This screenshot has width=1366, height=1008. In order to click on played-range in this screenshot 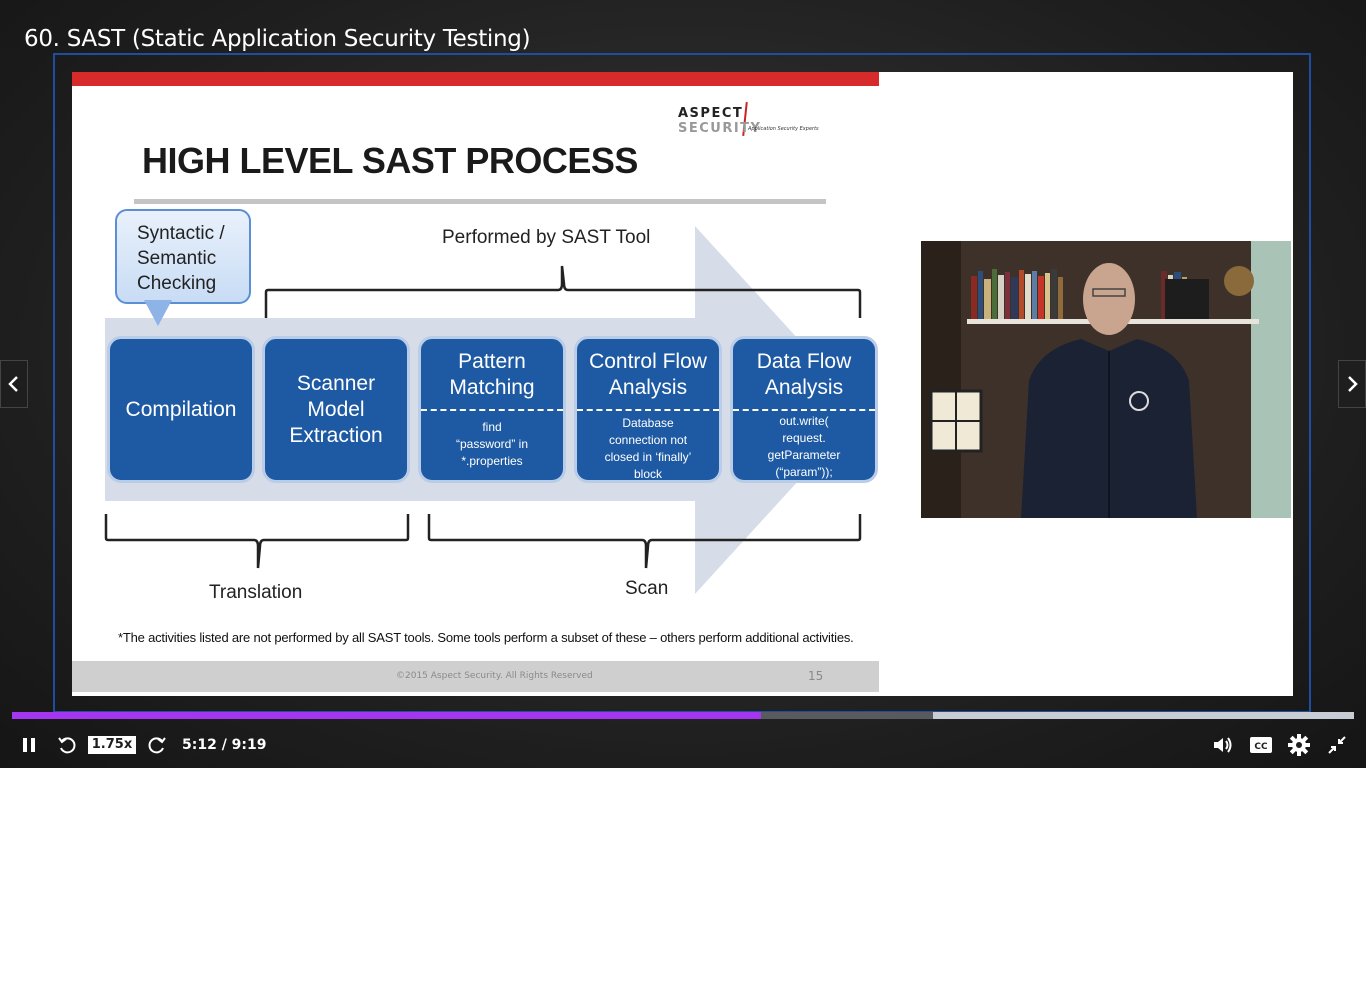, I will do `click(386, 715)`.